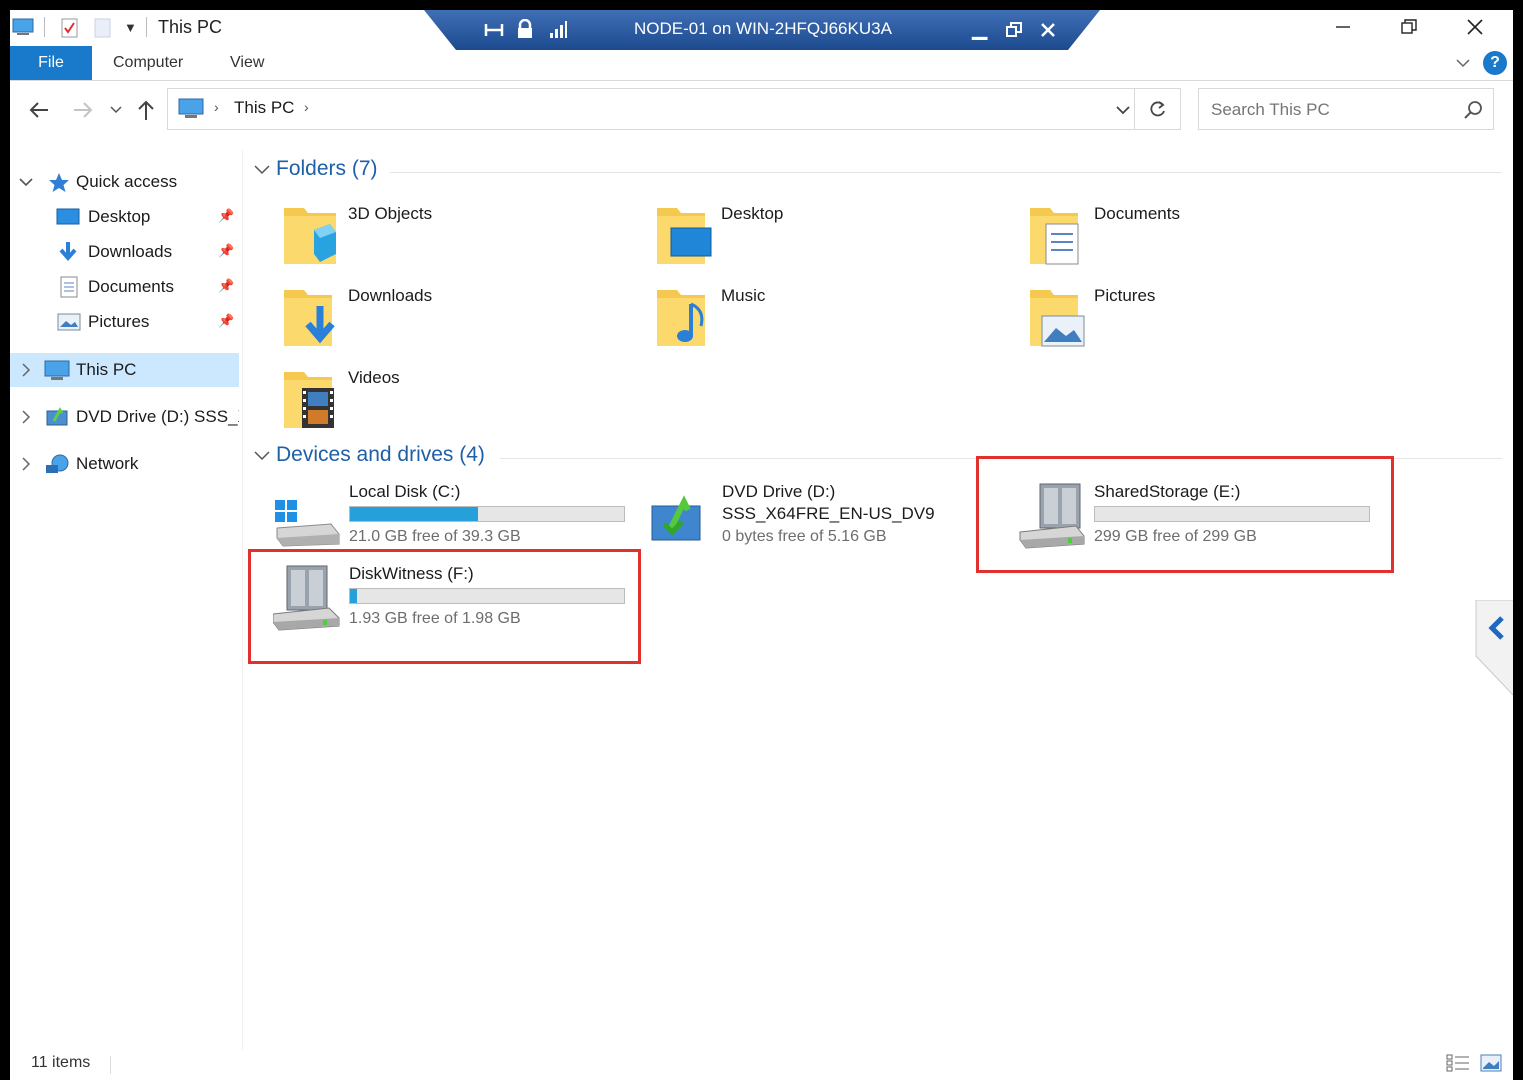  I want to click on nav-item-downloads: Downloads 📌, so click(124, 252).